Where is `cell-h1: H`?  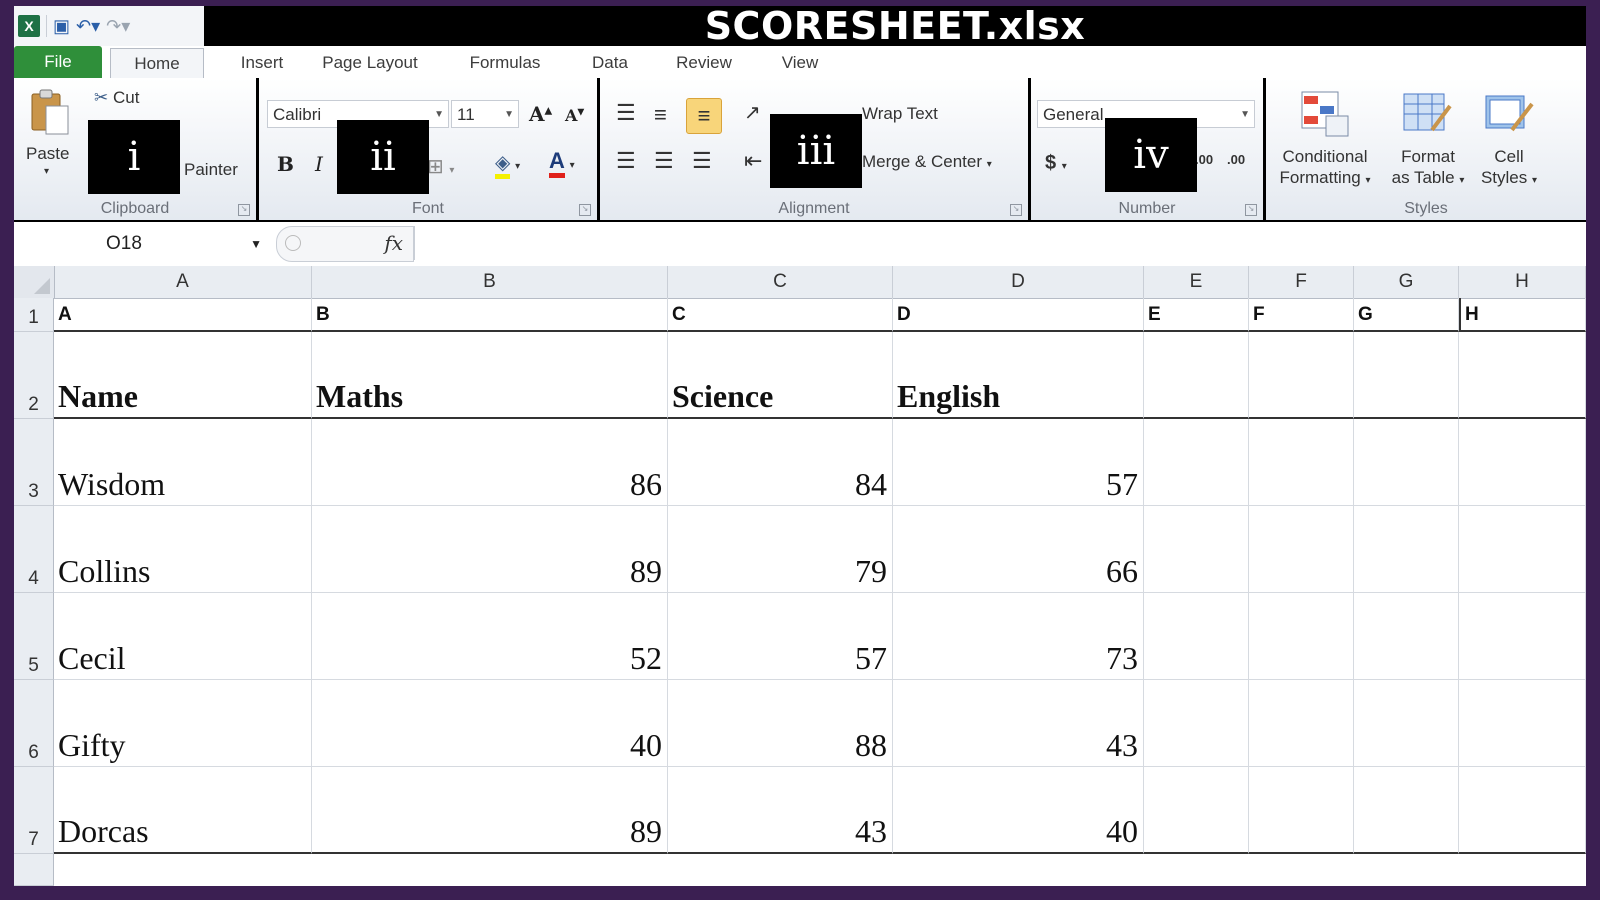
cell-h1: H is located at coordinates (1522, 315).